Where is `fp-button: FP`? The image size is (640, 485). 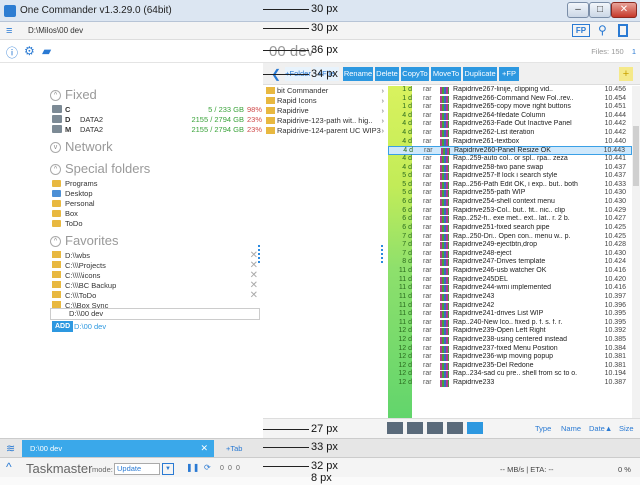 fp-button: FP is located at coordinates (581, 30).